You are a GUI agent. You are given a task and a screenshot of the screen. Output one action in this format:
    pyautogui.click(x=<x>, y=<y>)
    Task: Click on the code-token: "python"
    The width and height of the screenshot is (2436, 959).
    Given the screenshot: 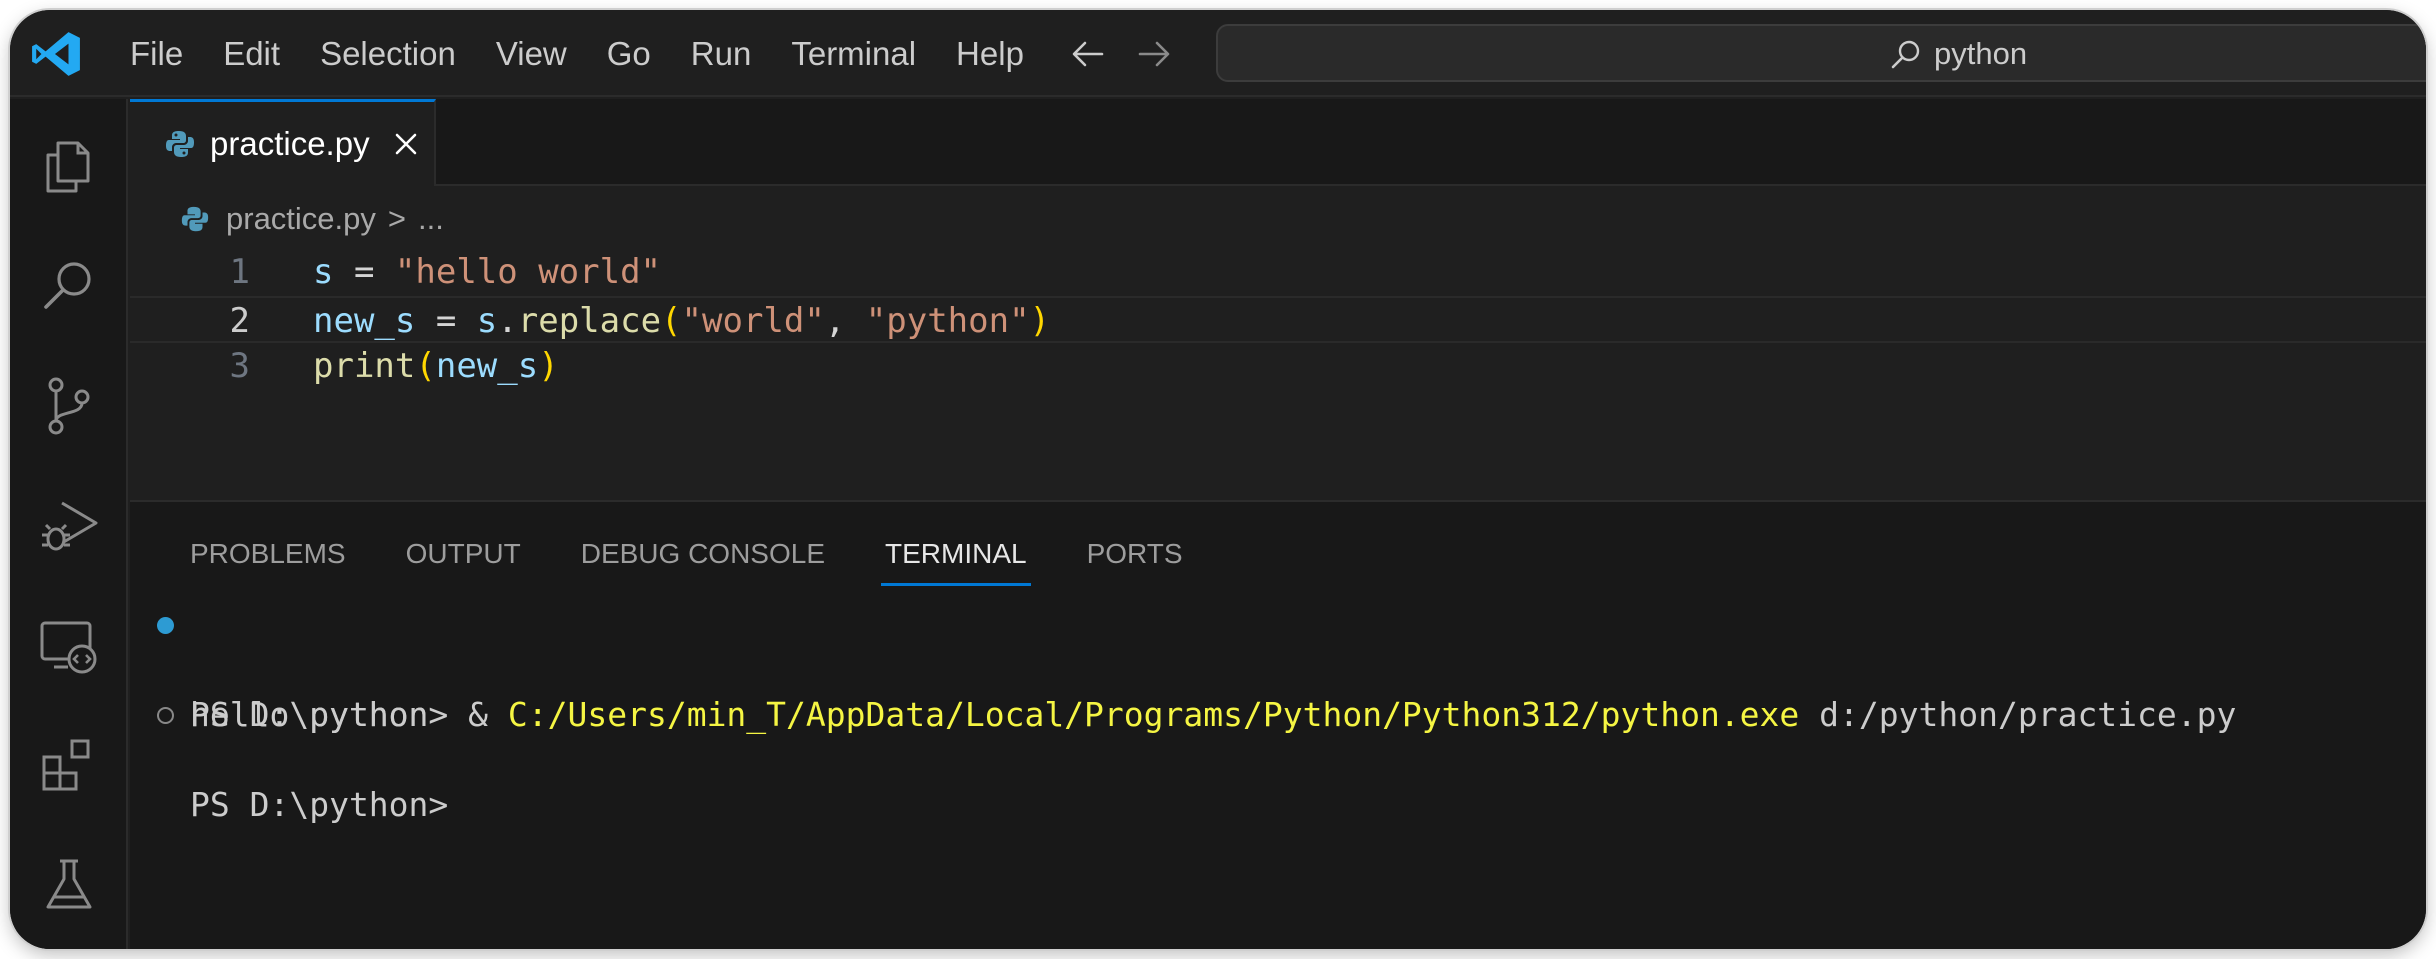 What is the action you would take?
    pyautogui.click(x=947, y=321)
    